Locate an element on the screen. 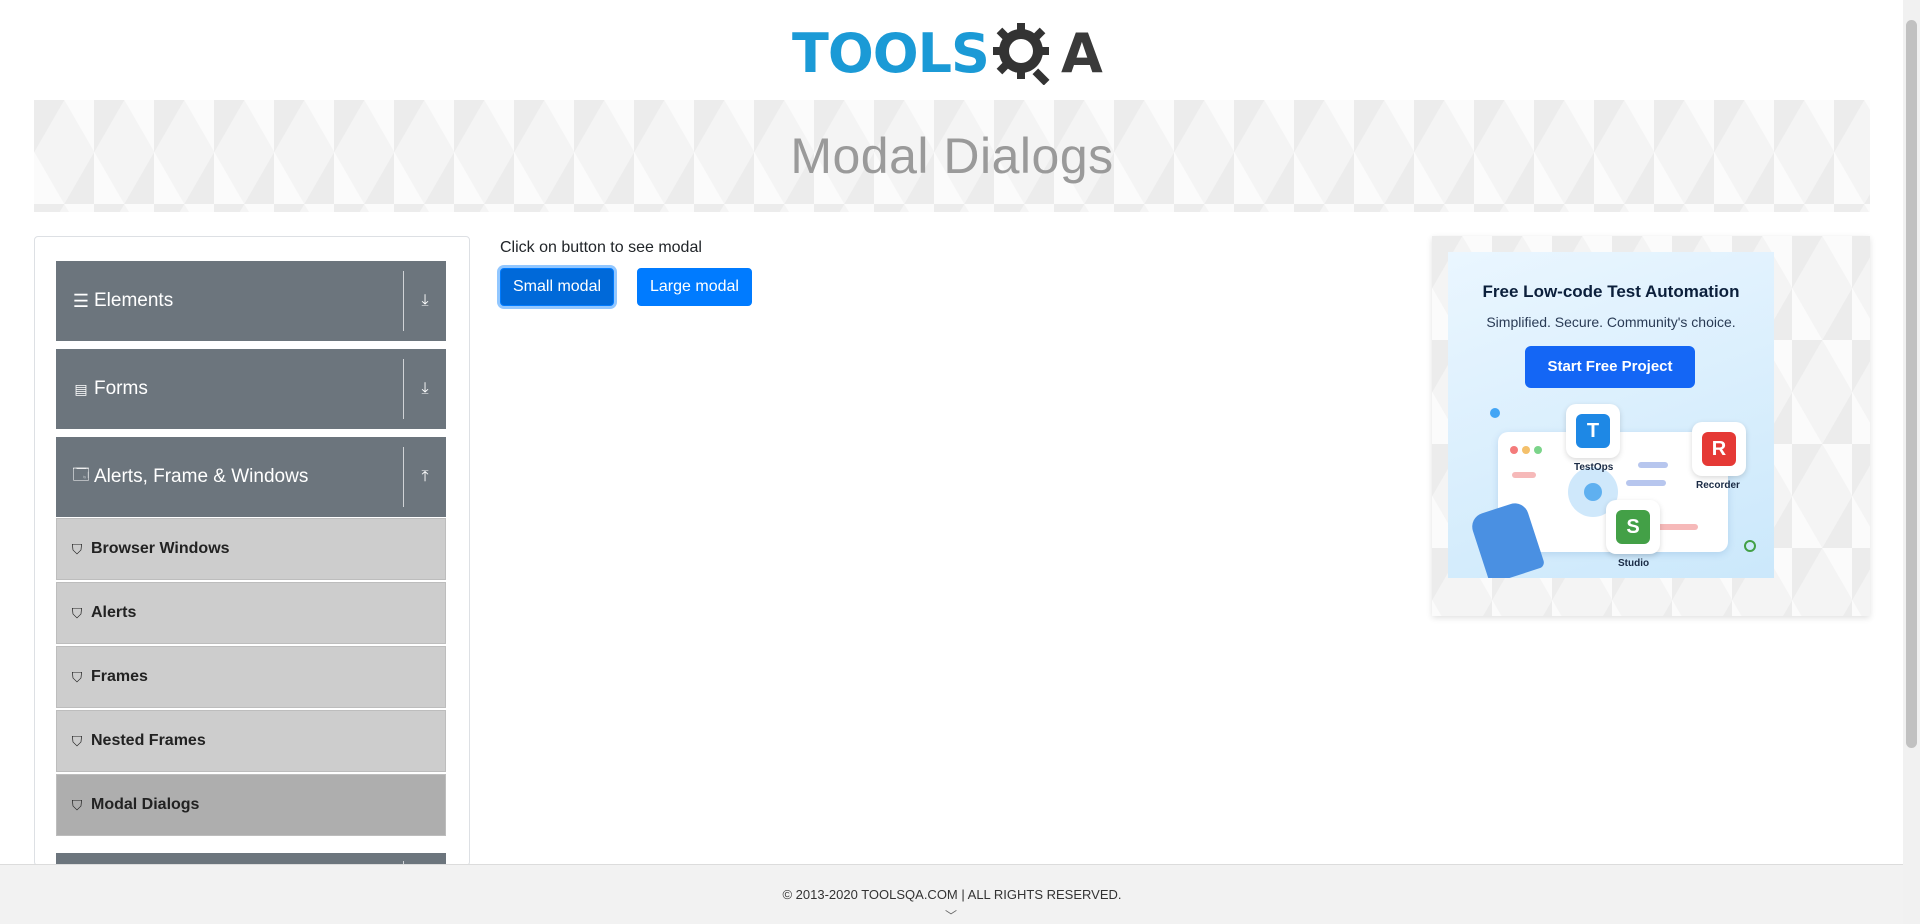  studio-label: Studio is located at coordinates (1634, 563).